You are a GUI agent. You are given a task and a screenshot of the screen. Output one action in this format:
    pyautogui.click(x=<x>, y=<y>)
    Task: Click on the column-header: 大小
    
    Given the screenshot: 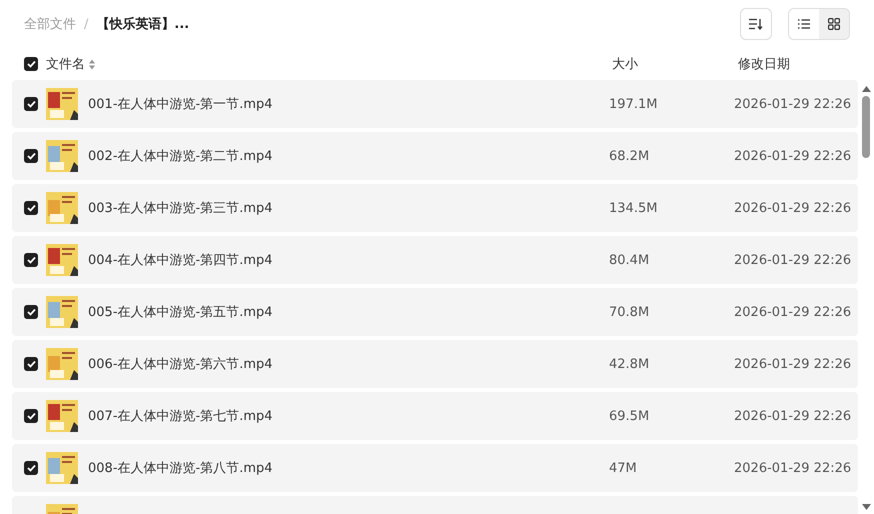 What is the action you would take?
    pyautogui.click(x=625, y=64)
    